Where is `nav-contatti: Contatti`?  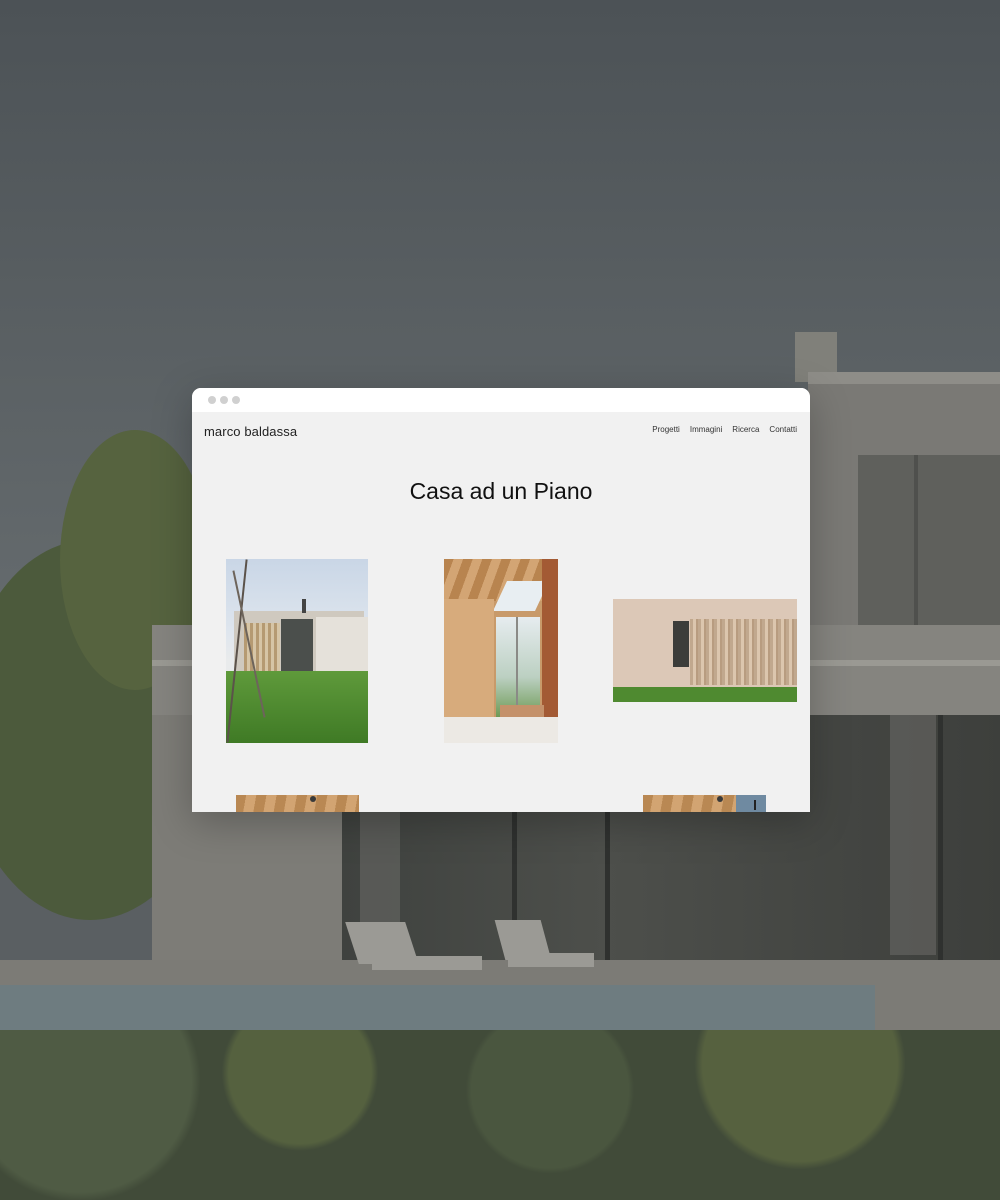 nav-contatti: Contatti is located at coordinates (783, 429).